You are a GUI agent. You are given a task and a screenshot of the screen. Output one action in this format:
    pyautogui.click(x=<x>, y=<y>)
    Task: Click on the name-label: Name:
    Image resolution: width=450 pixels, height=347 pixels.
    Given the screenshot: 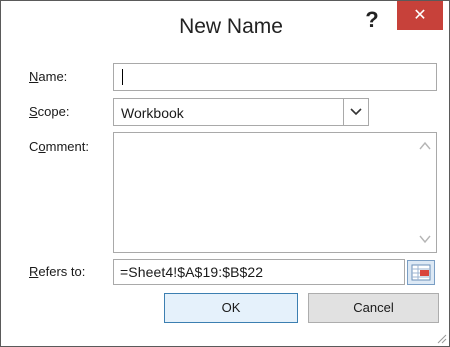 What is the action you would take?
    pyautogui.click(x=48, y=76)
    